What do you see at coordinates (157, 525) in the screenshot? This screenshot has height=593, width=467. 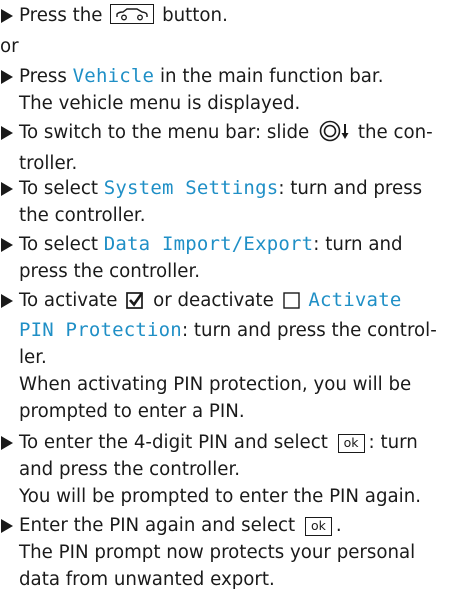 I see `step-text: Enter the PIN again and select` at bounding box center [157, 525].